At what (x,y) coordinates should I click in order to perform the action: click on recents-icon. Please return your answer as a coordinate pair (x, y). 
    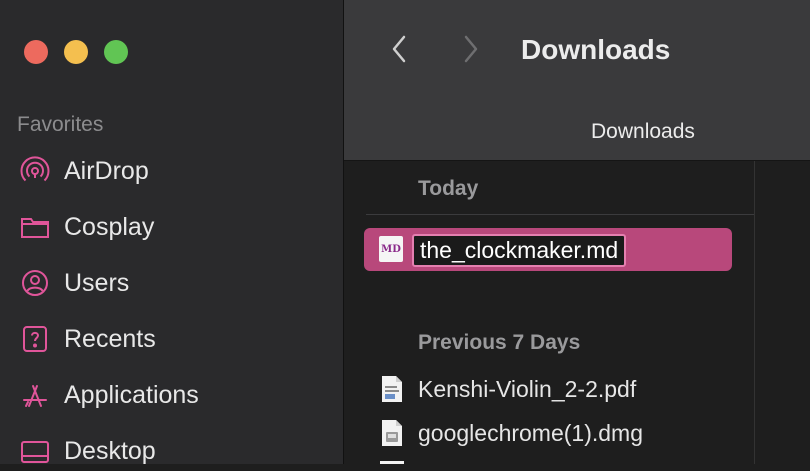
    Looking at the image, I should click on (35, 339).